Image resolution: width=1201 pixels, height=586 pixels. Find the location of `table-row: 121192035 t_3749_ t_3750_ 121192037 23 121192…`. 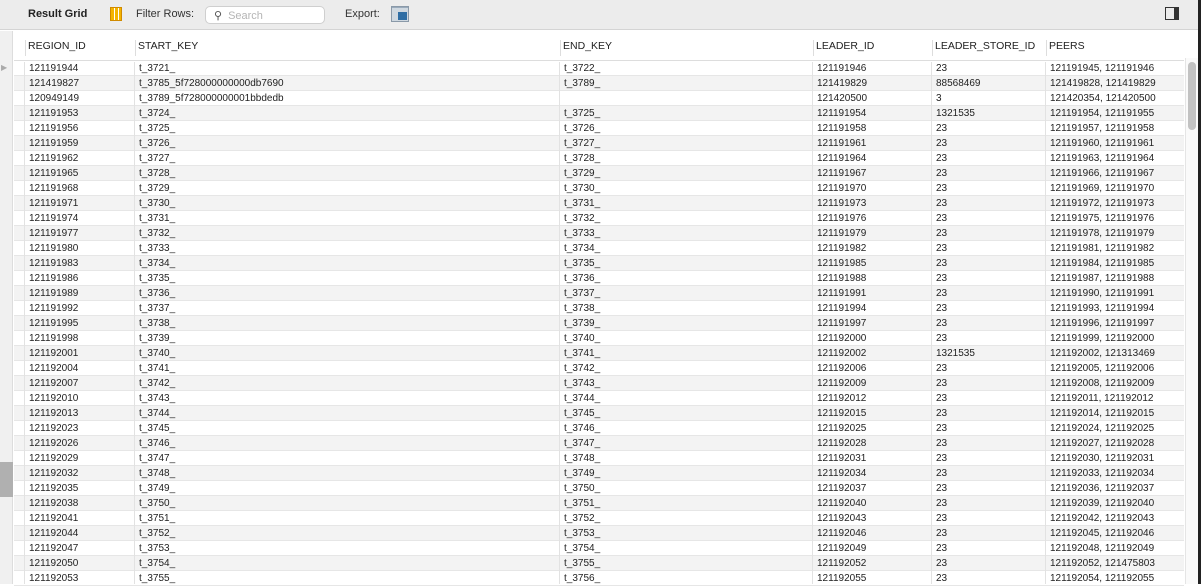

table-row: 121192035 t_3749_ t_3750_ 121192037 23 121192… is located at coordinates (599, 488).